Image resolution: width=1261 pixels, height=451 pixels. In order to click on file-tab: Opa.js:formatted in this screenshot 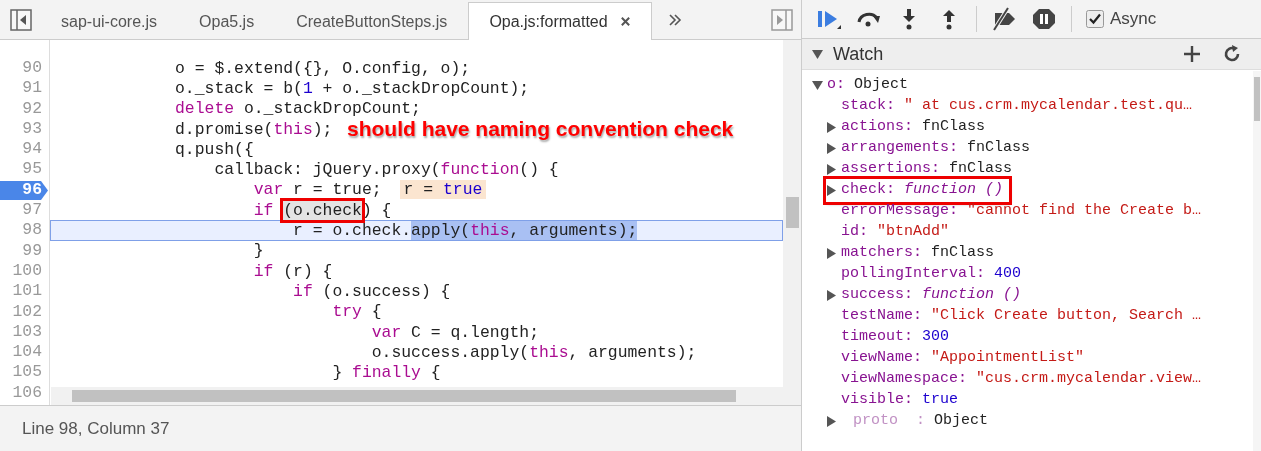, I will do `click(560, 21)`.